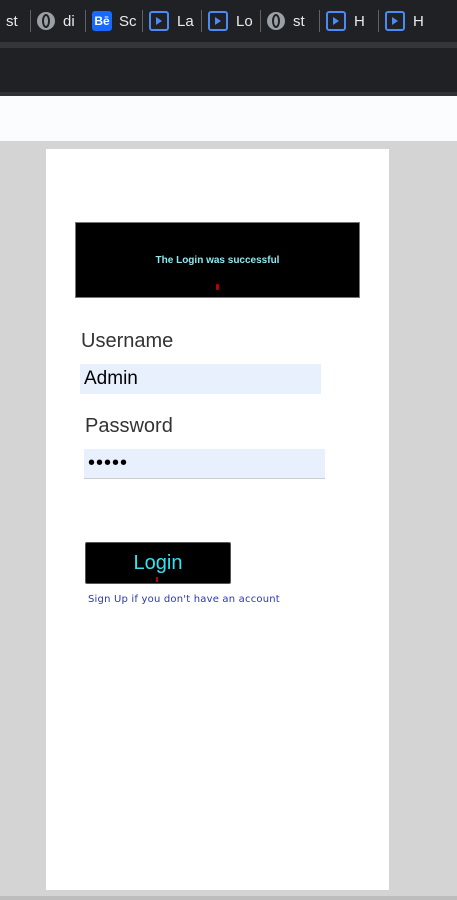 This screenshot has width=457, height=900. Describe the element at coordinates (184, 599) in the screenshot. I see `signup-link: Sign Up if you don't have an account` at that location.